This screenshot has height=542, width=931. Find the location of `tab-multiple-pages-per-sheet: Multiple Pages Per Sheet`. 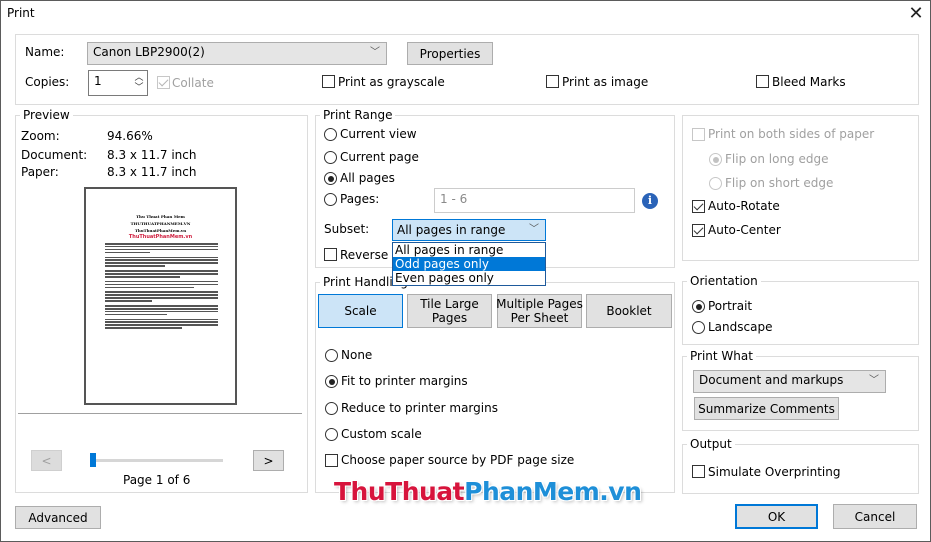

tab-multiple-pages-per-sheet: Multiple Pages Per Sheet is located at coordinates (539, 311).